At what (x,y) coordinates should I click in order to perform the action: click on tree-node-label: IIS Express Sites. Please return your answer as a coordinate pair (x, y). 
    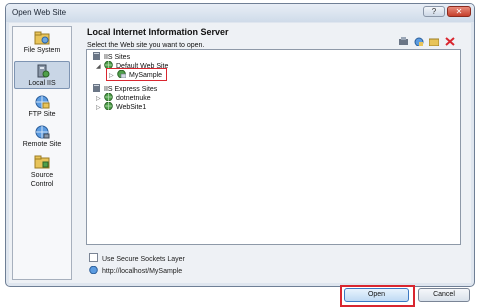
    Looking at the image, I should click on (131, 89).